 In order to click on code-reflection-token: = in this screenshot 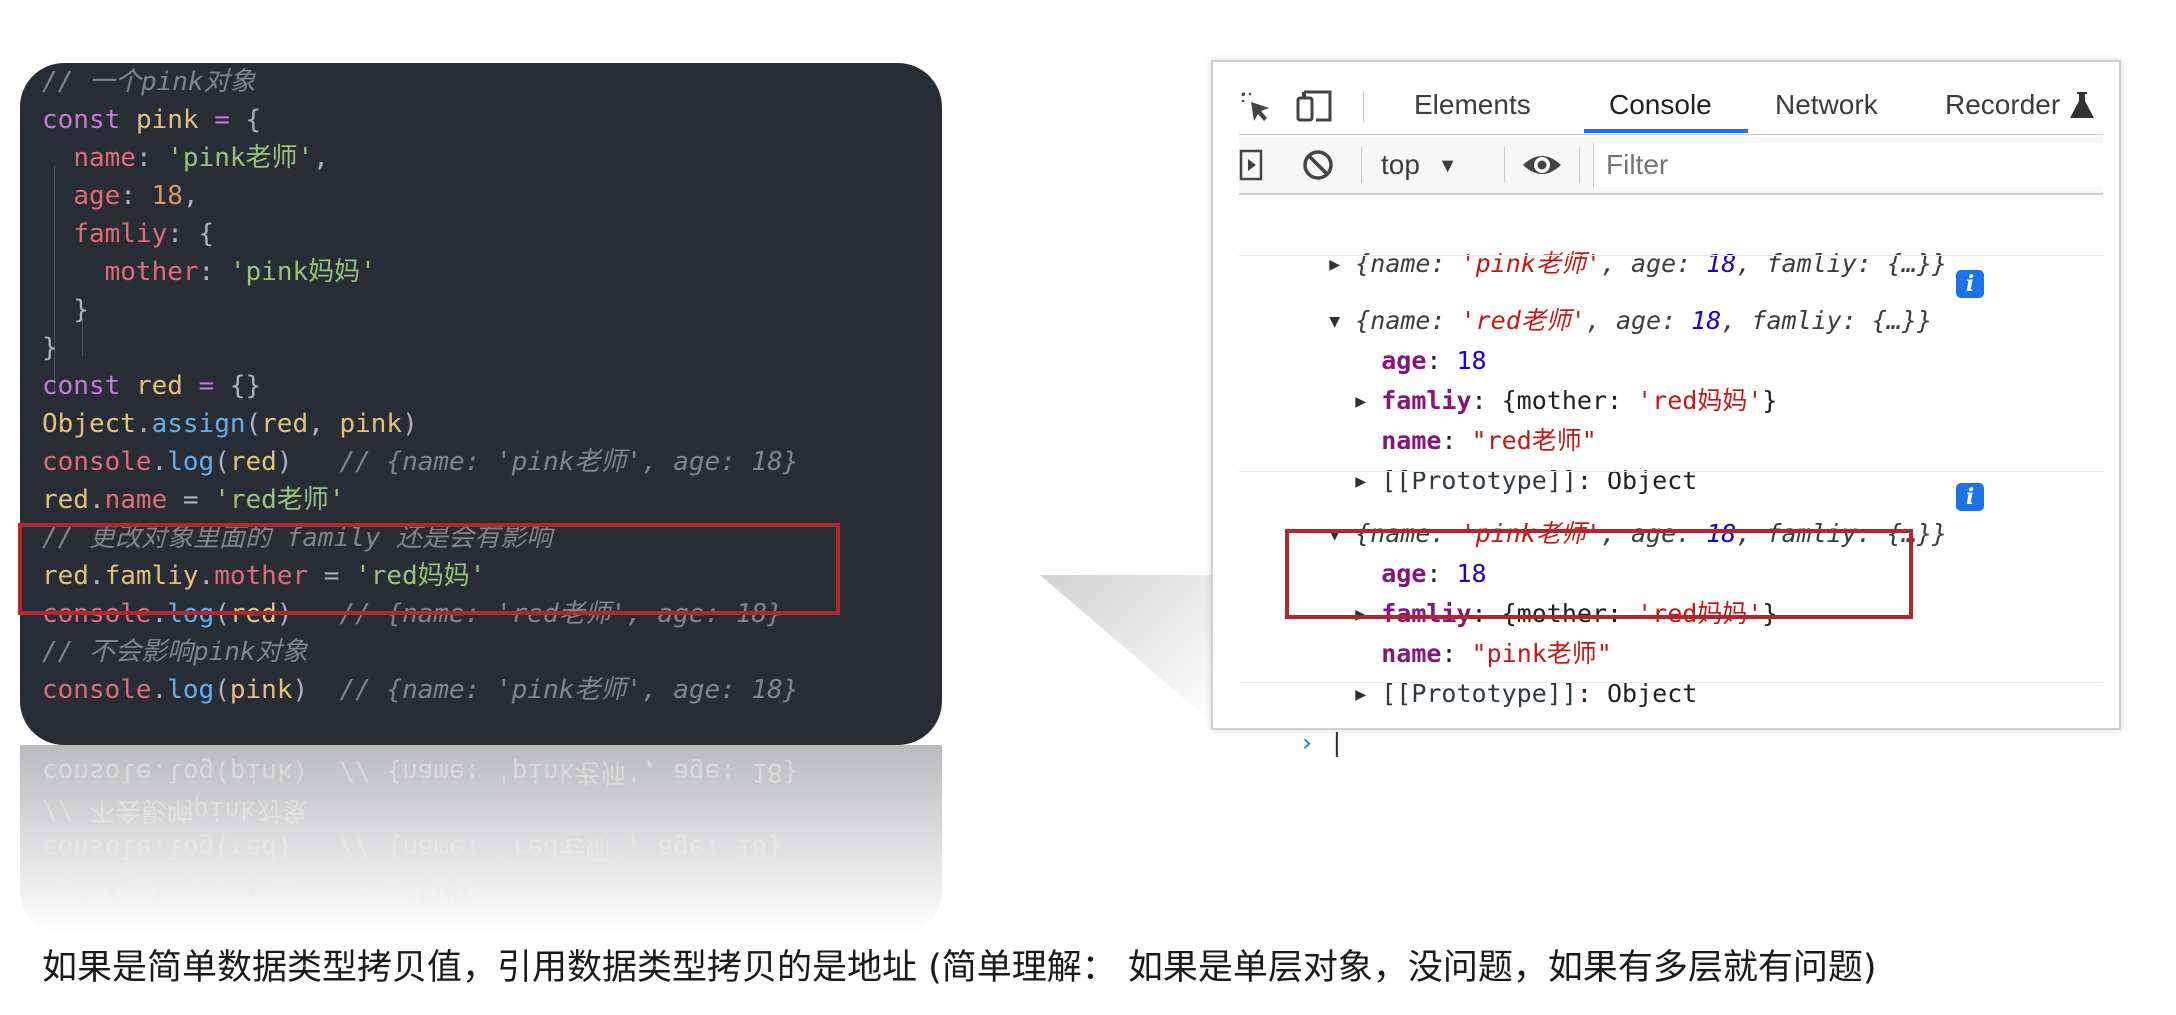, I will do `click(332, 886)`.